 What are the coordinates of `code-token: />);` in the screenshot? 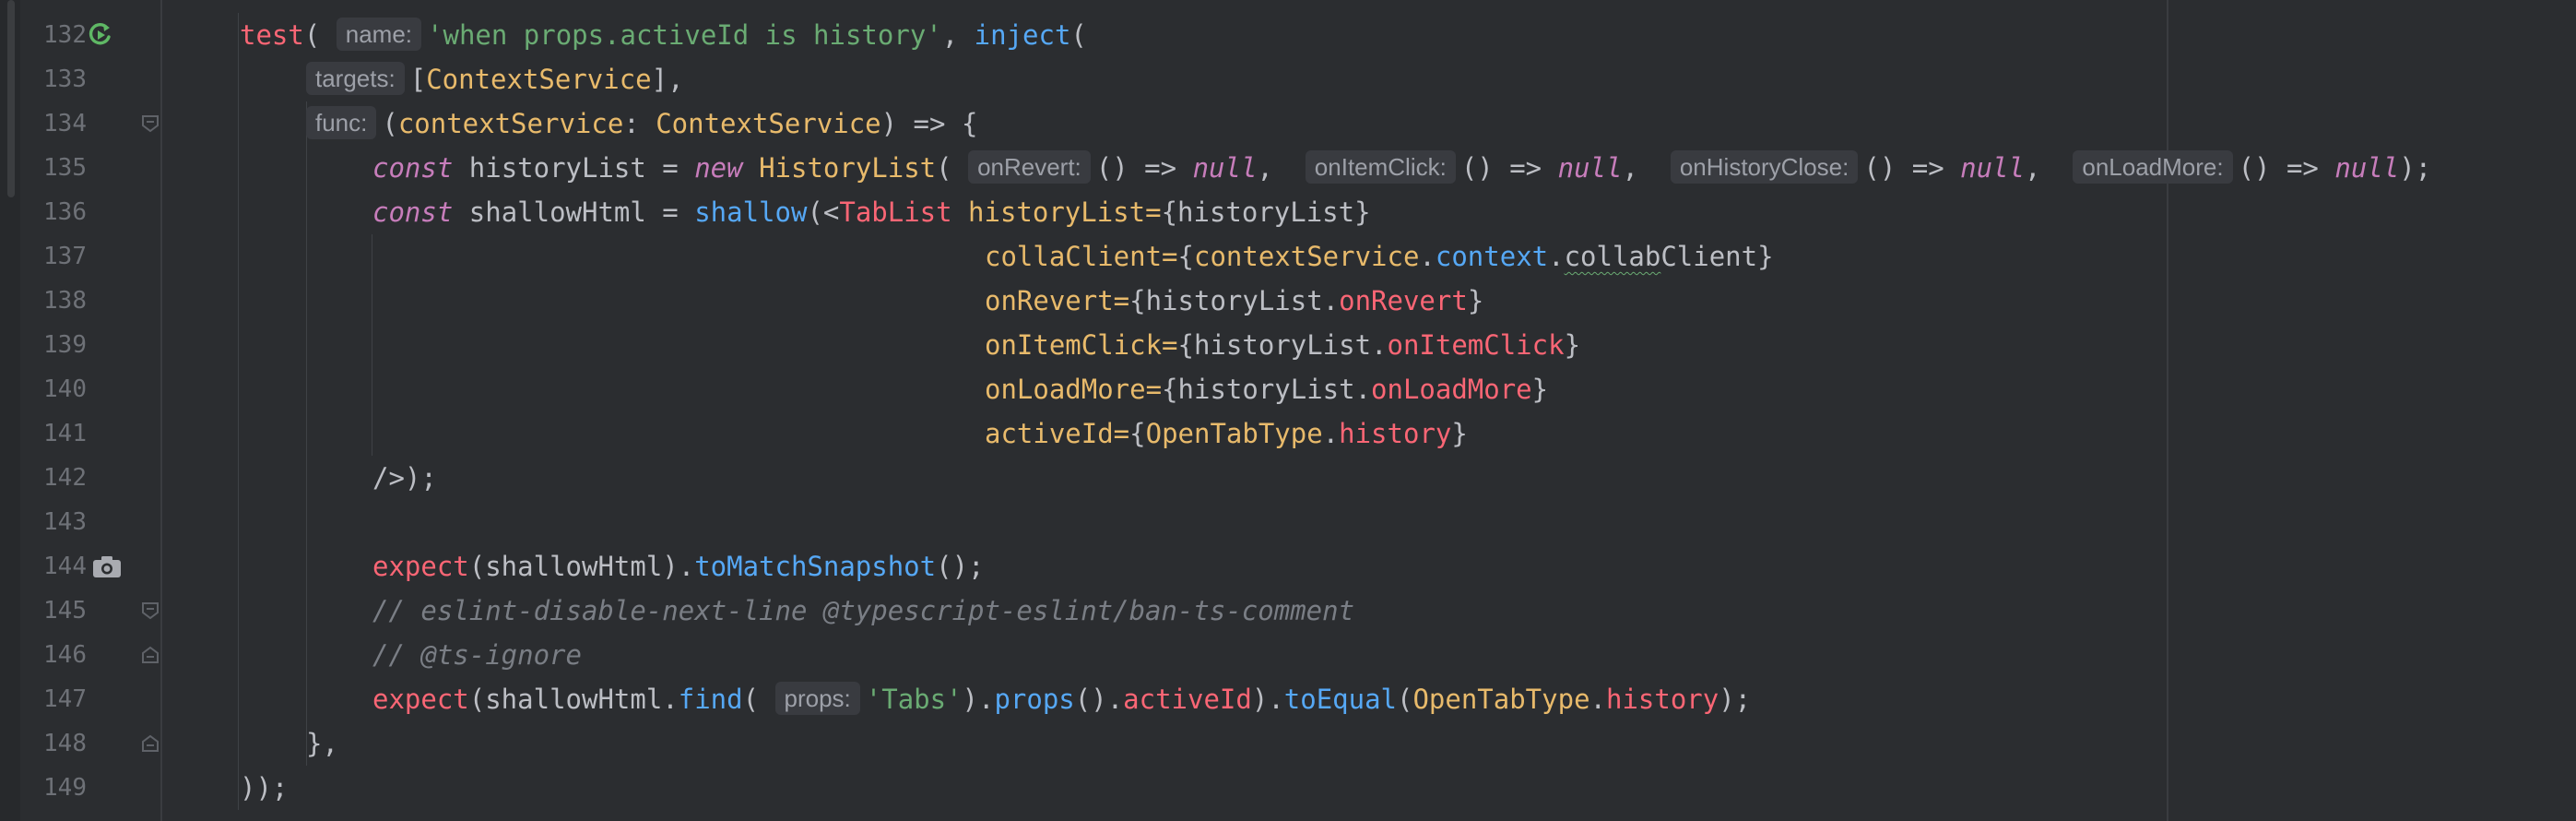 It's located at (404, 478).